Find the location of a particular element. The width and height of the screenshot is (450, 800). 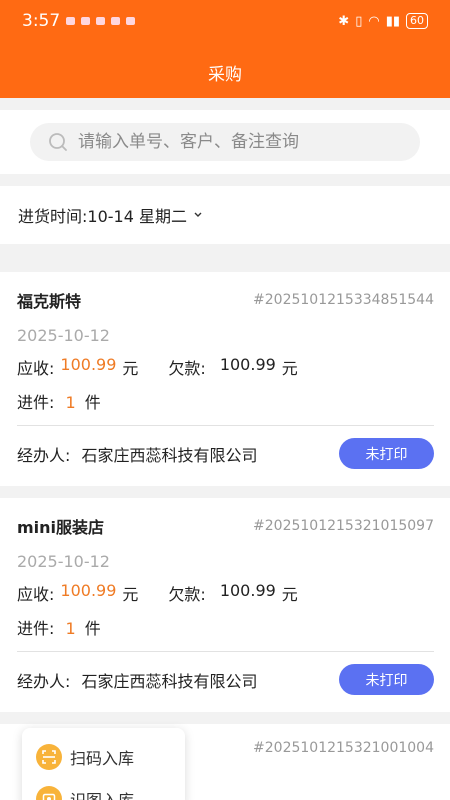

status-time: 3:57 is located at coordinates (41, 21).